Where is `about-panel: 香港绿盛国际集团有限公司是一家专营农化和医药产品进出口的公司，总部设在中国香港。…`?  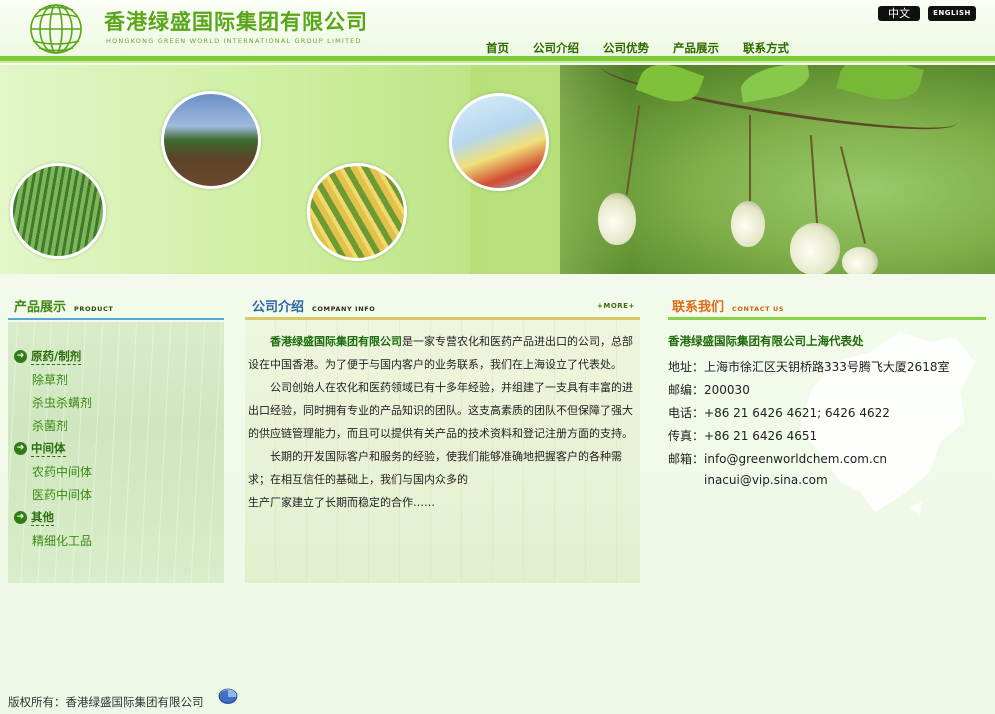
about-panel: 香港绿盛国际集团有限公司是一家专营农化和医药产品进出口的公司，总部设在中国香港。… is located at coordinates (442, 451).